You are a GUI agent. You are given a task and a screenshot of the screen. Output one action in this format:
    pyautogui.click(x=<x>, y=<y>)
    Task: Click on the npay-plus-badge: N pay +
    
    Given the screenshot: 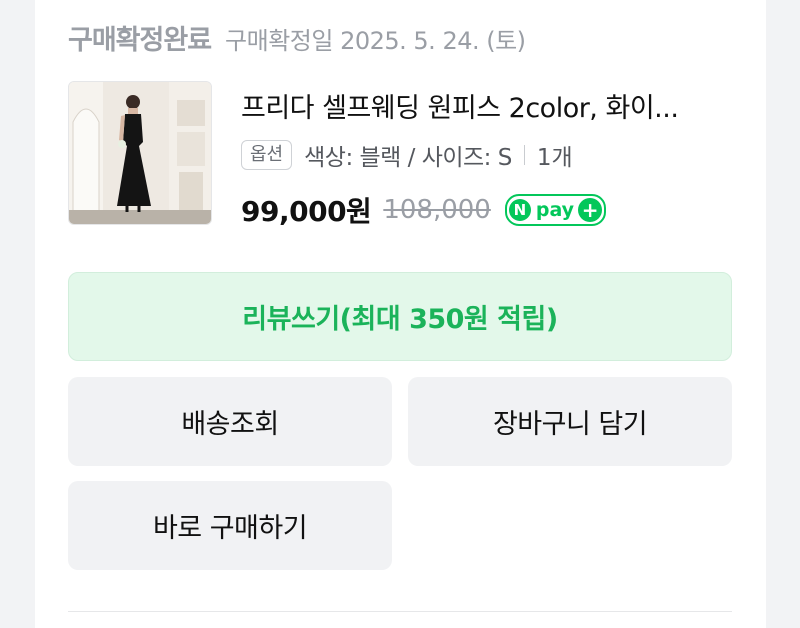 What is the action you would take?
    pyautogui.click(x=555, y=210)
    